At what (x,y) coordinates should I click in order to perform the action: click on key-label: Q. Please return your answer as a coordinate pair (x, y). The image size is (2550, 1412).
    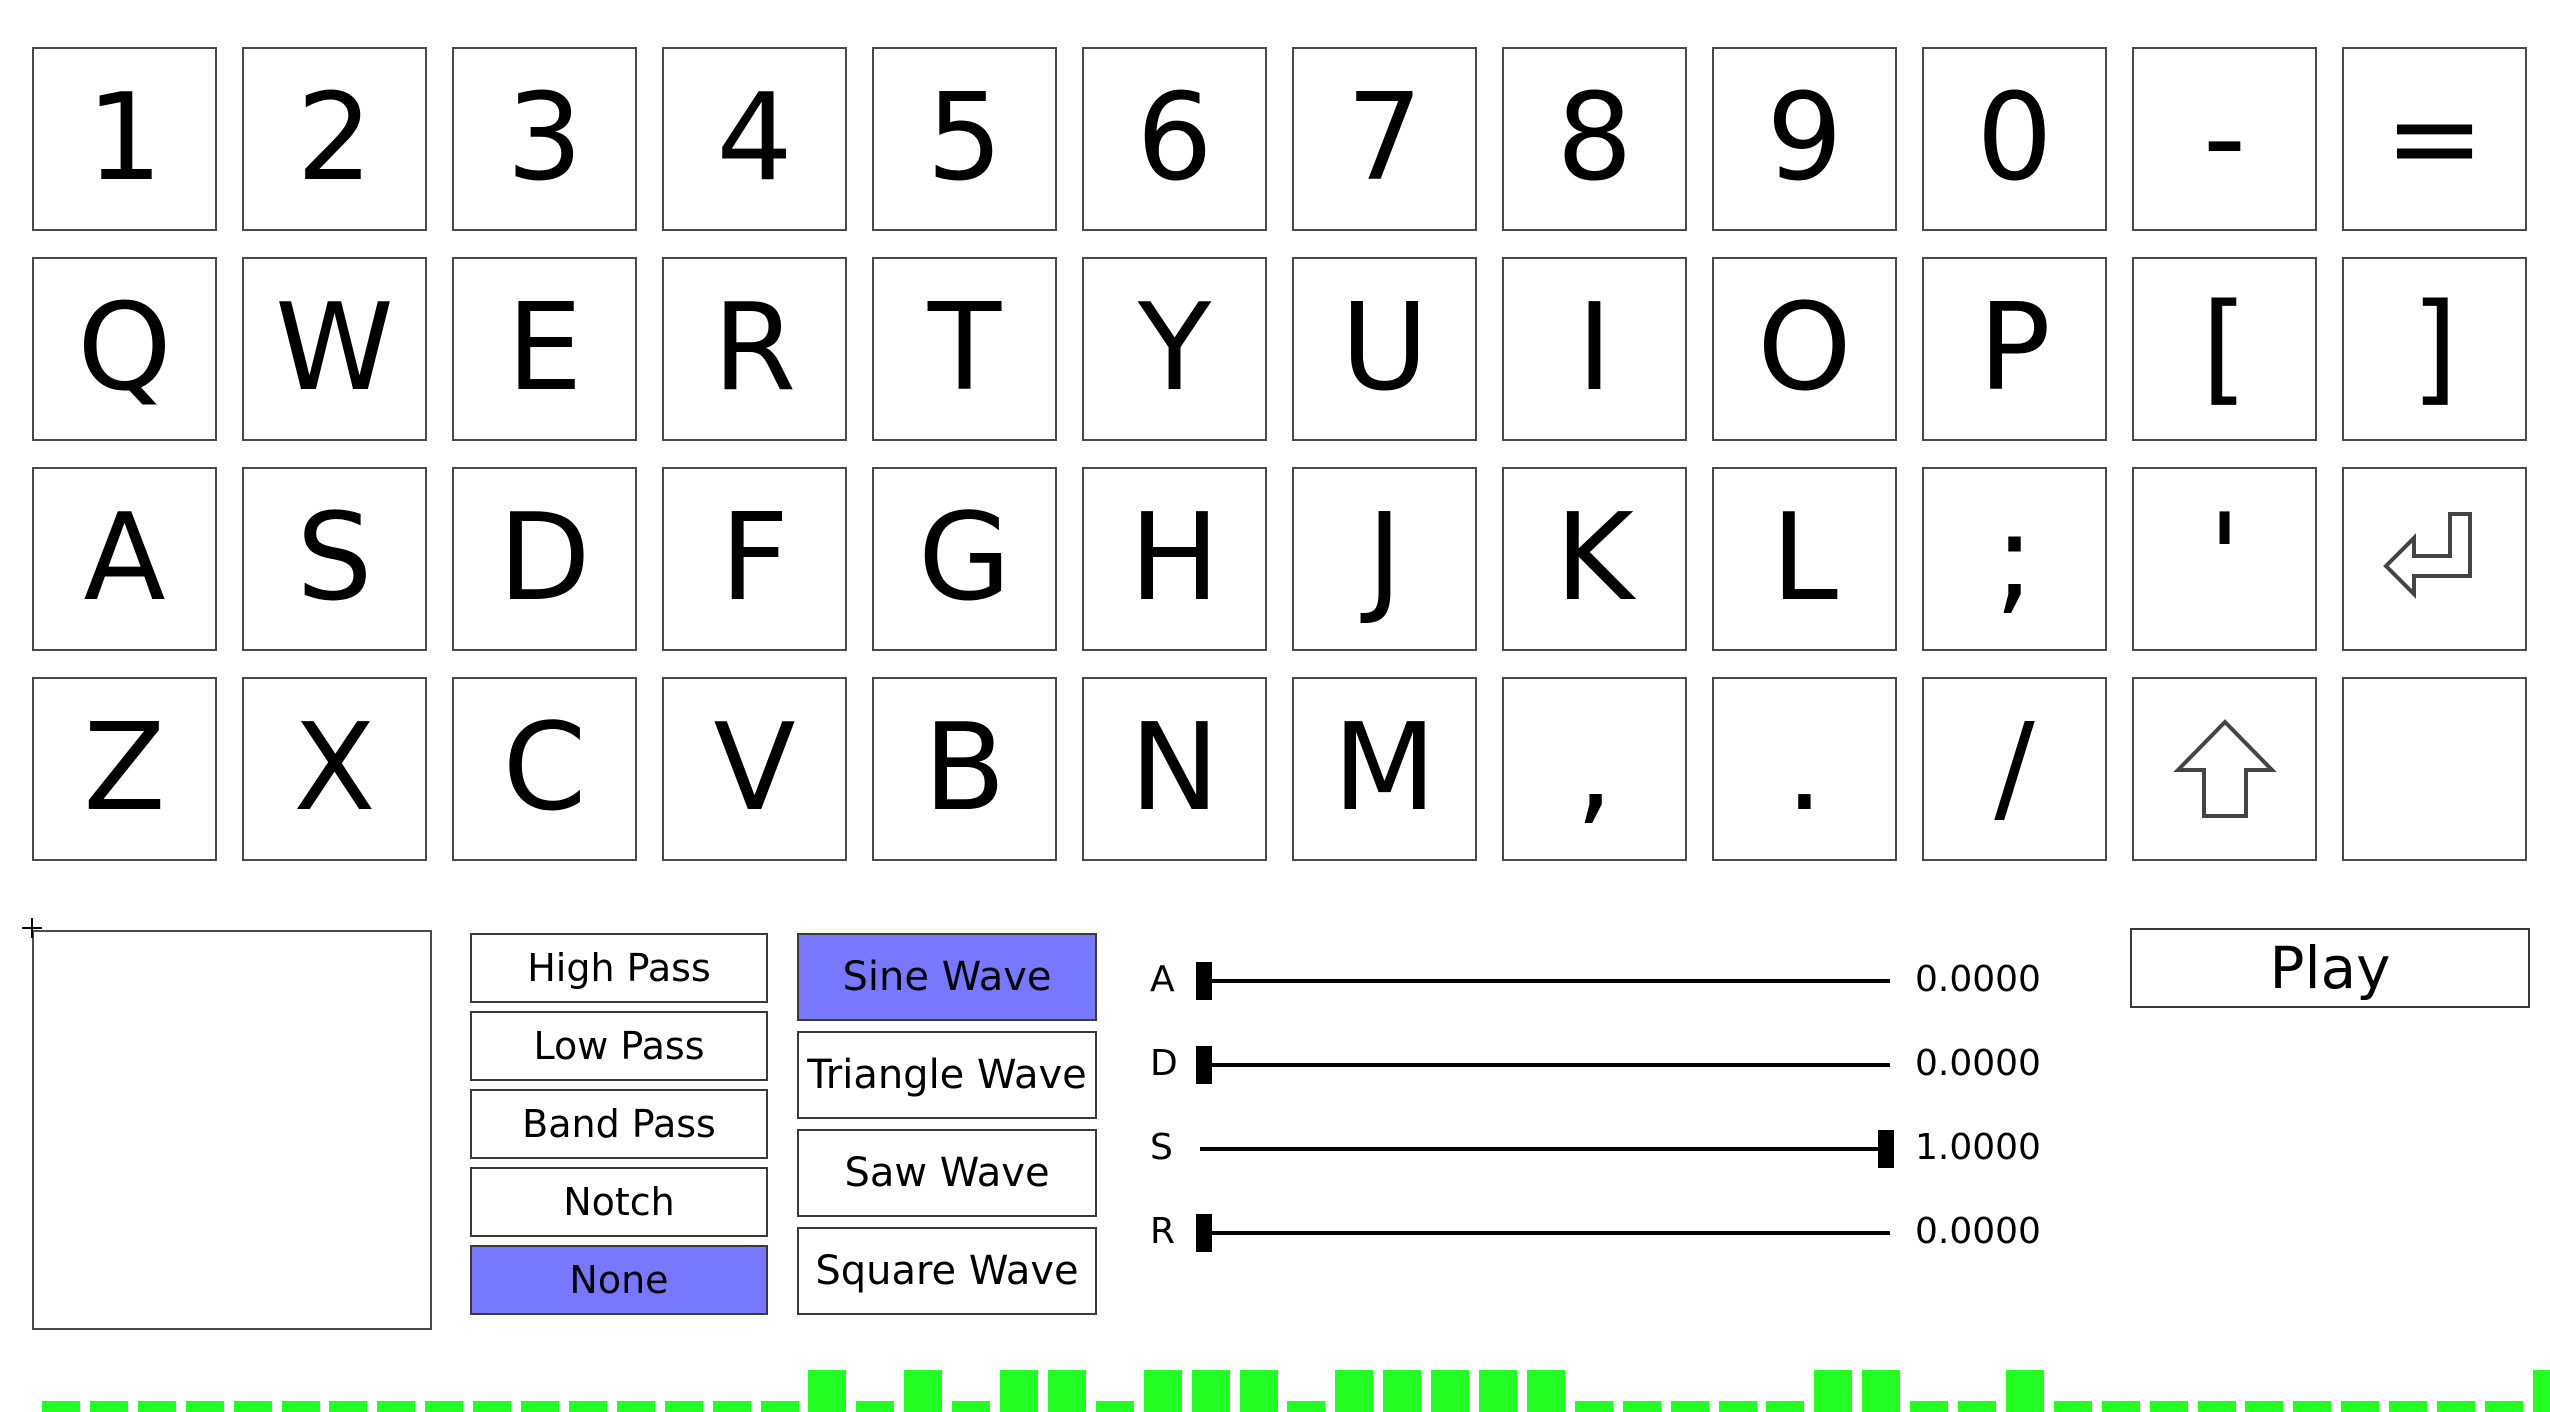
    Looking at the image, I should click on (124, 348).